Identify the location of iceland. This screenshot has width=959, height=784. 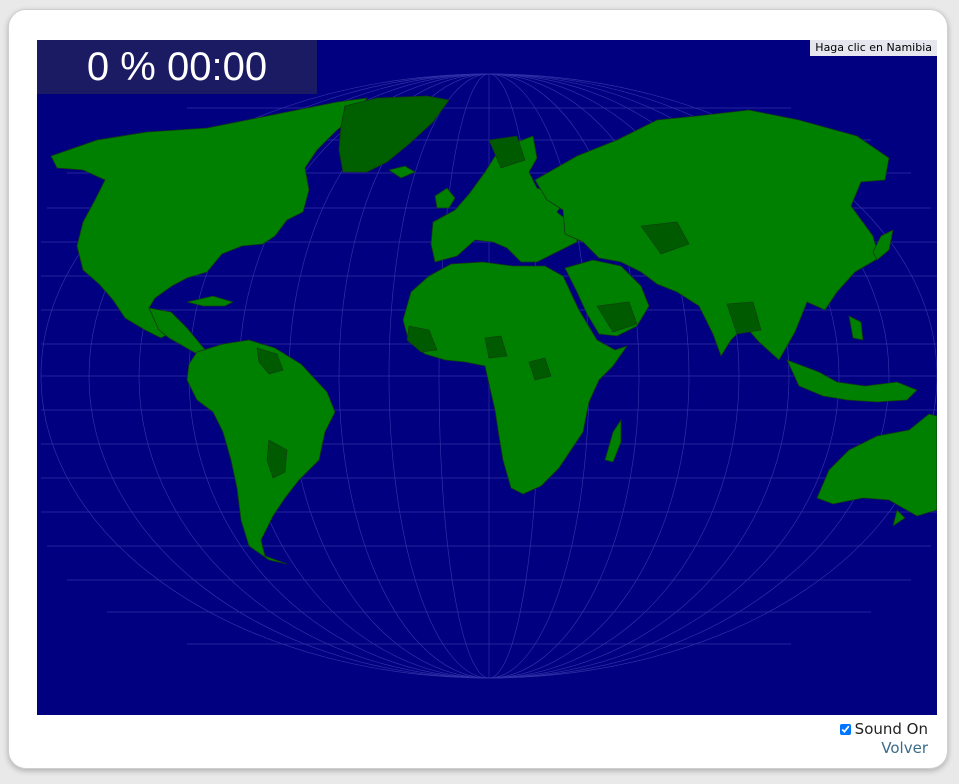
(402, 172).